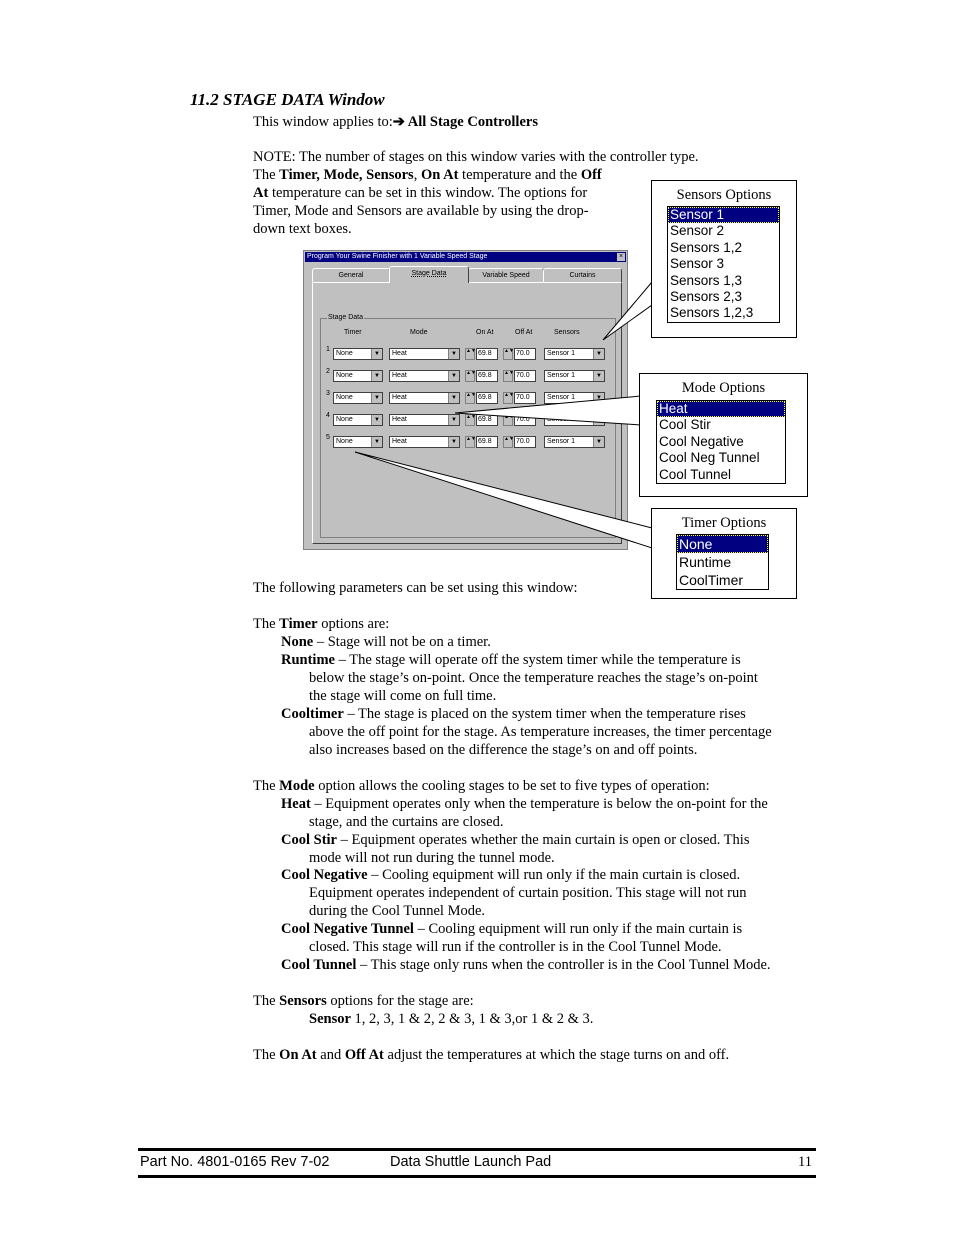  Describe the element at coordinates (402, 642) in the screenshot. I see `text-run: – Stage will not be on a timer.` at that location.